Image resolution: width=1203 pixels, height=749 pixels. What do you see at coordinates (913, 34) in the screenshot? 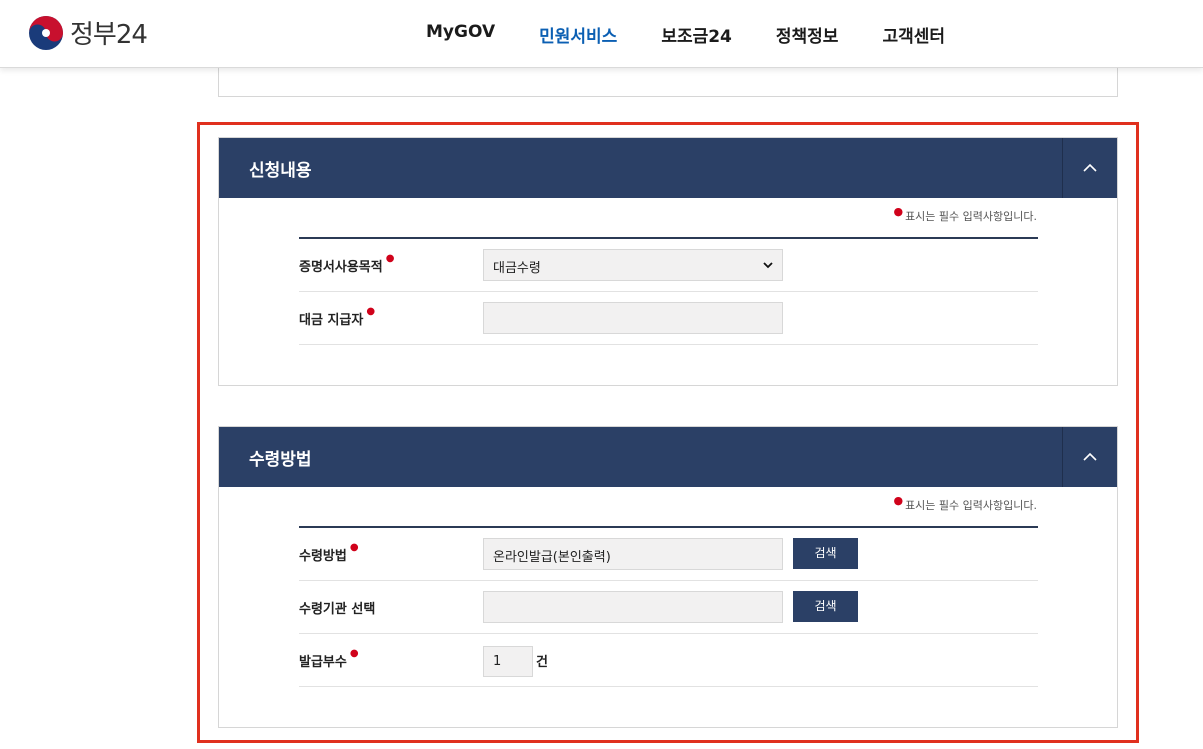
I see `nav-customer-center: 고객센터` at bounding box center [913, 34].